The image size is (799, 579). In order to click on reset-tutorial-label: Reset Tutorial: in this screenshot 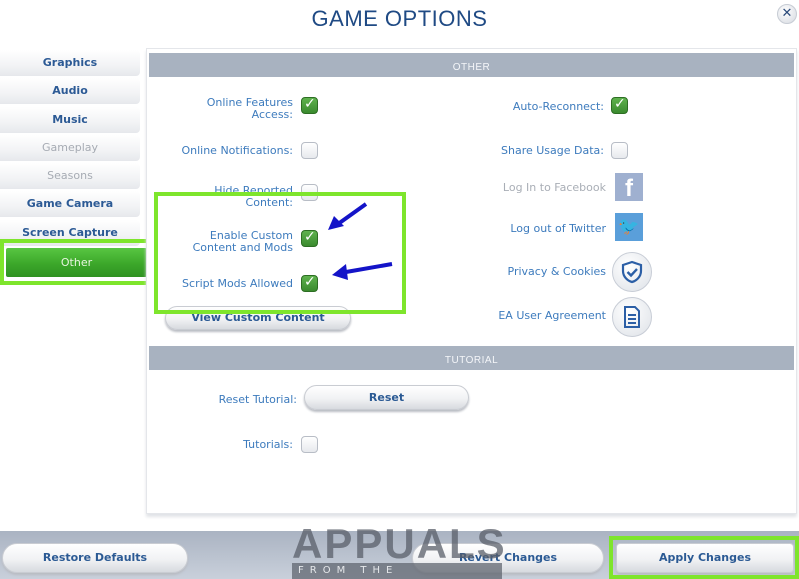, I will do `click(257, 399)`.